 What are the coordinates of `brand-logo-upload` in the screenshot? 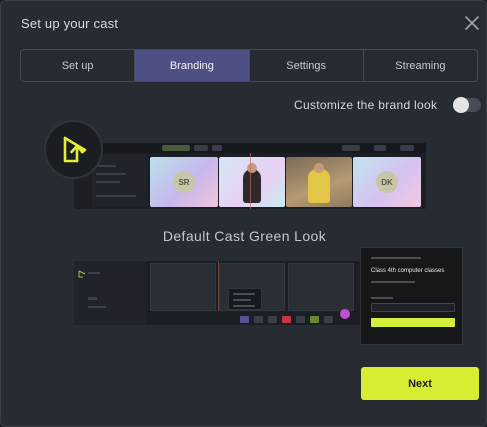 It's located at (73, 149).